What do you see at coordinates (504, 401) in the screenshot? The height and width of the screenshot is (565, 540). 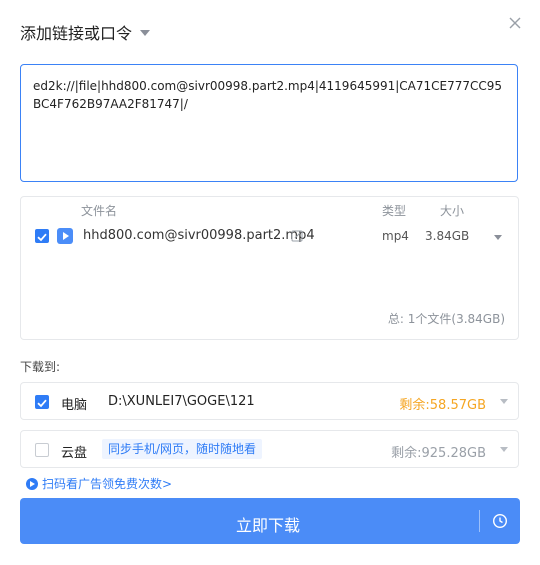 I see `pc-dropdown-icon` at bounding box center [504, 401].